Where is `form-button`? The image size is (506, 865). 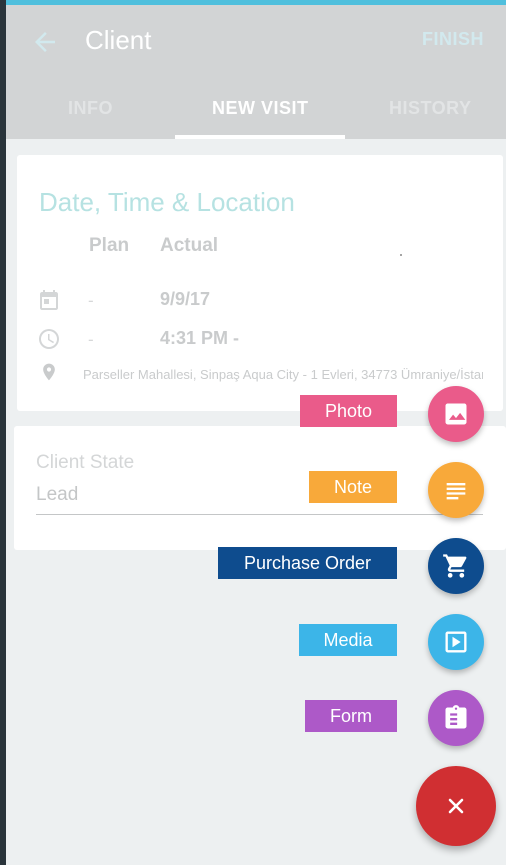
form-button is located at coordinates (456, 718).